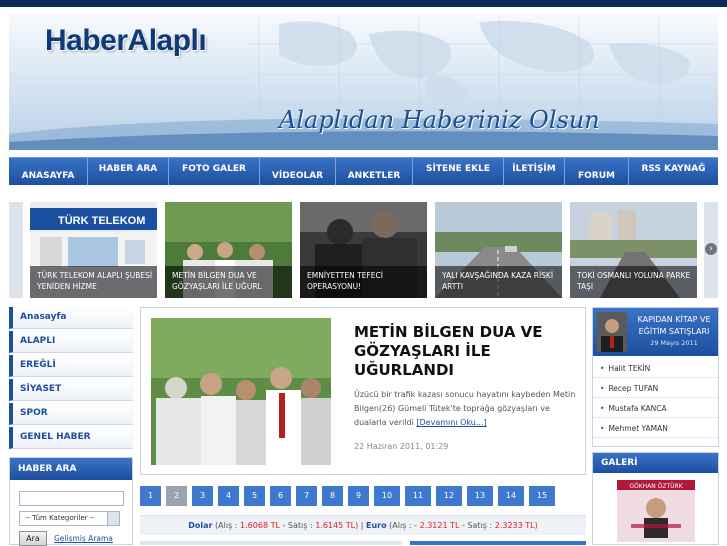 This screenshot has width=727, height=546. What do you see at coordinates (71, 414) in the screenshot?
I see `menu-item-spor: SPOR` at bounding box center [71, 414].